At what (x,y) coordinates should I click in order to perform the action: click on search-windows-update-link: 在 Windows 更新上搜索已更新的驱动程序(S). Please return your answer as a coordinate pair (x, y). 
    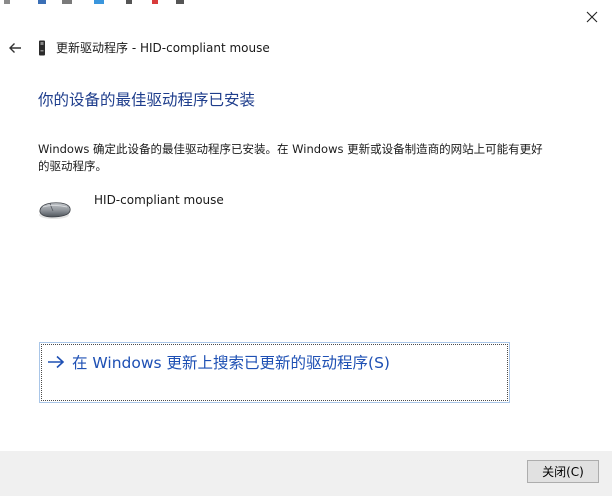
    Looking at the image, I should click on (274, 372).